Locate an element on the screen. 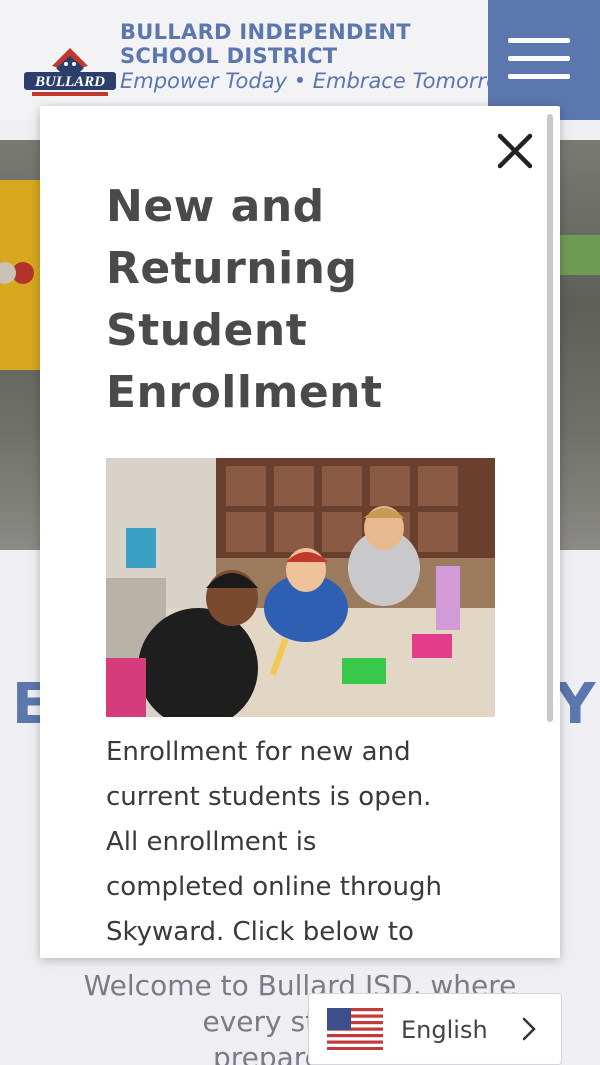 This screenshot has height=1065, width=600. language-label: English is located at coordinates (444, 1030).